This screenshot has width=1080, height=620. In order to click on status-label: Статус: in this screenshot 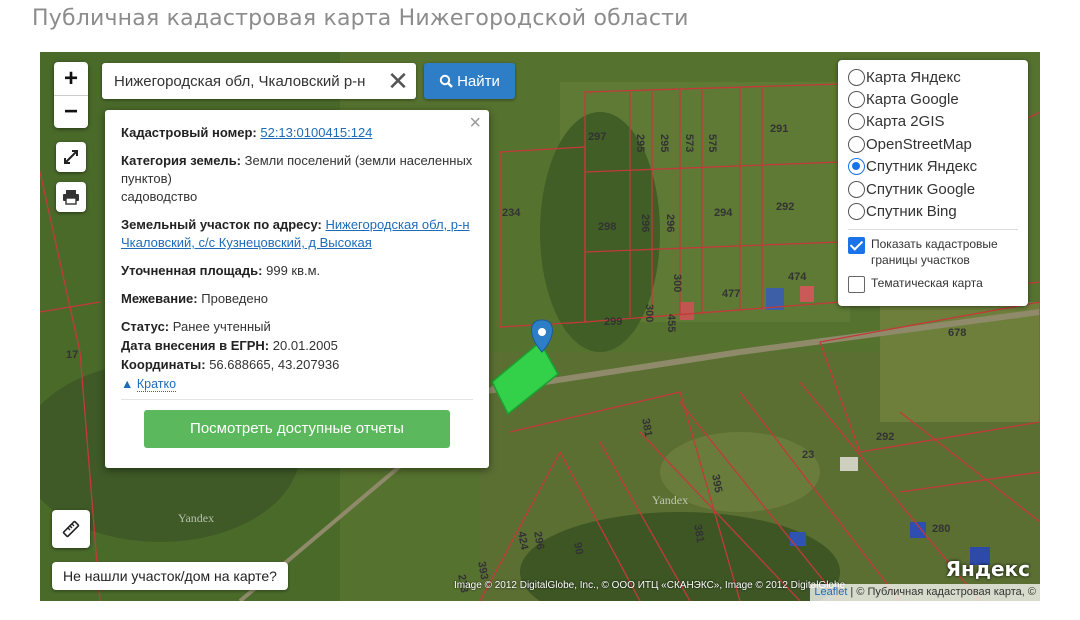, I will do `click(145, 326)`.